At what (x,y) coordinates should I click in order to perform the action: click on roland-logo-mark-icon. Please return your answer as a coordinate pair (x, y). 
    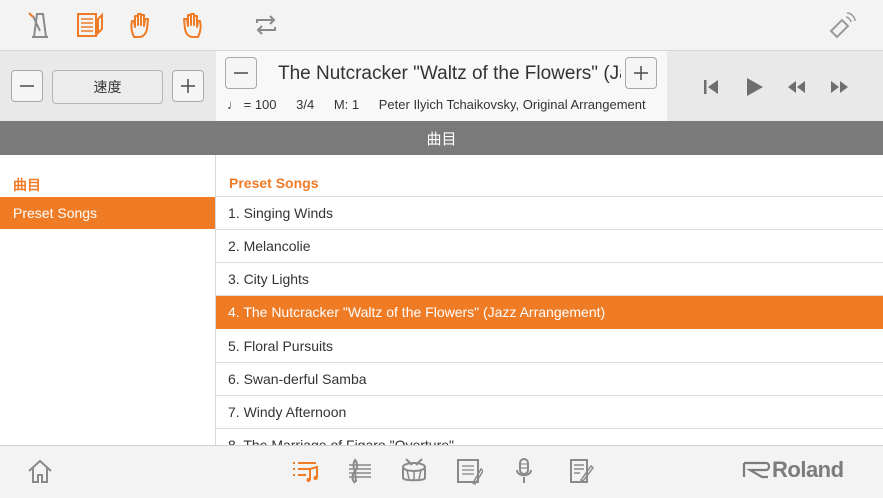
    Looking at the image, I should click on (756, 470).